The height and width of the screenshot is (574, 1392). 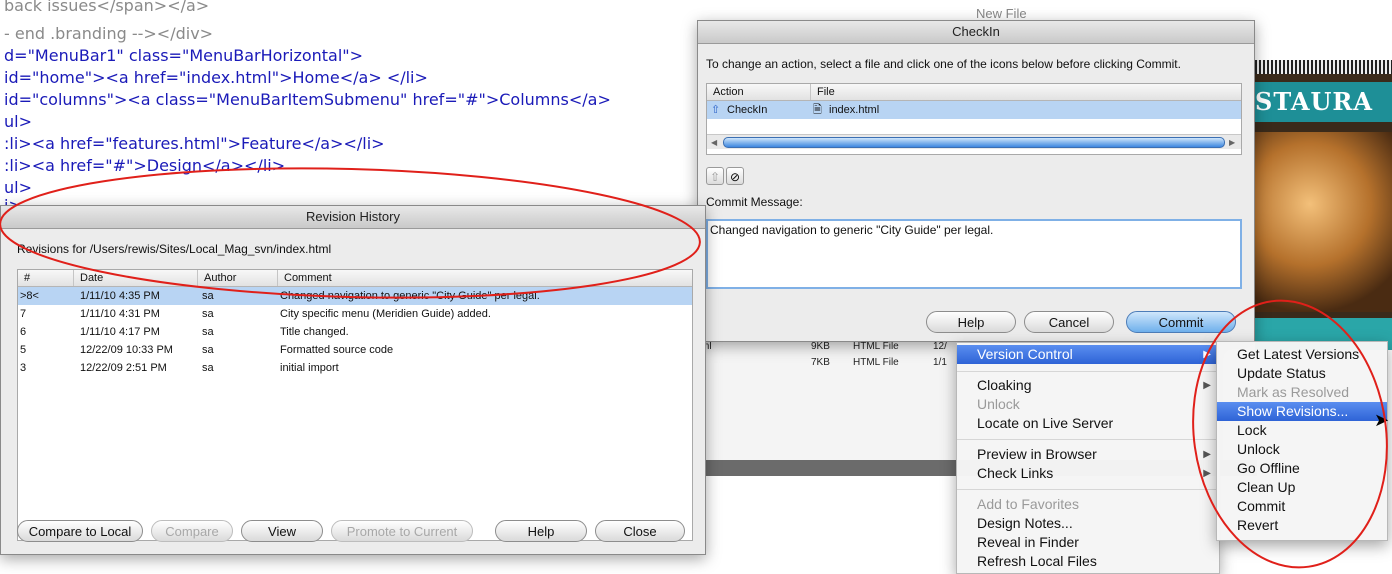 I want to click on code-line-2-text: - end .branding --></div>, so click(x=109, y=33).